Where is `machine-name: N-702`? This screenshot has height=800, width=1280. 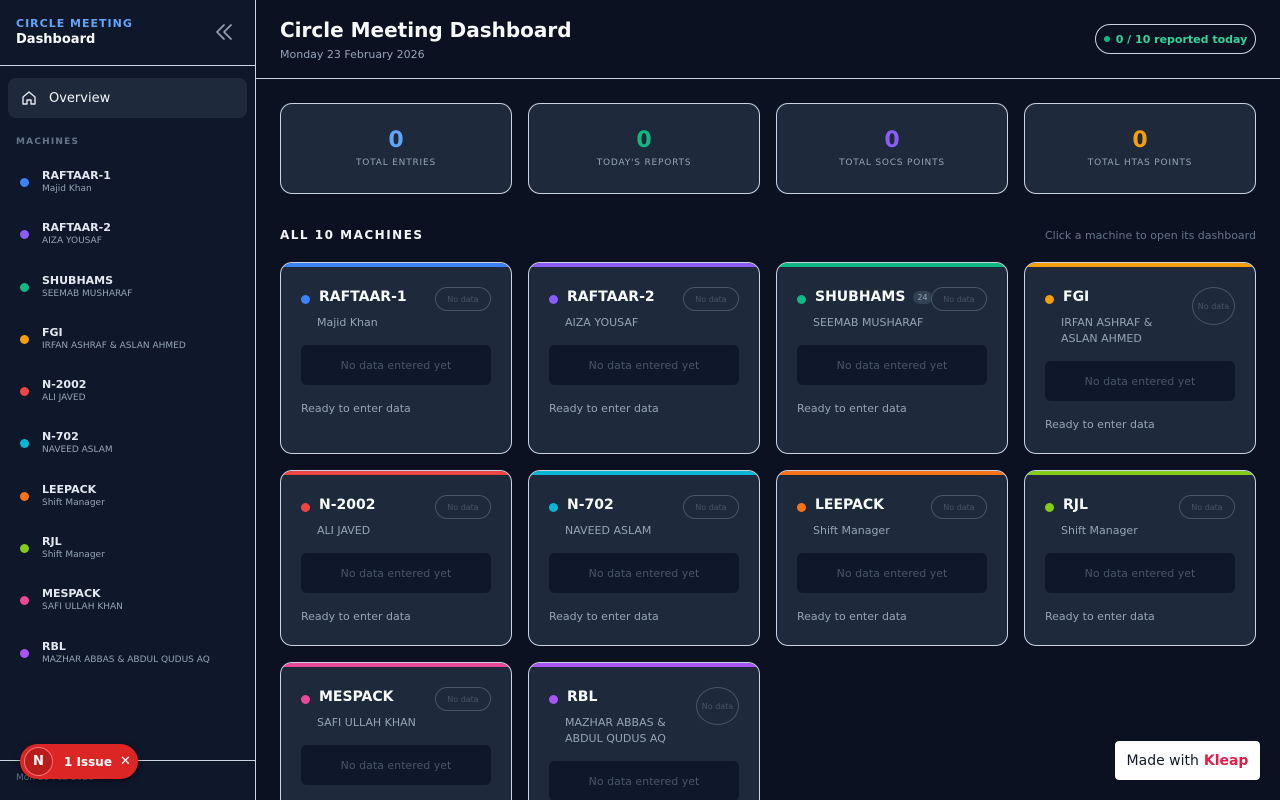
machine-name: N-702 is located at coordinates (590, 505).